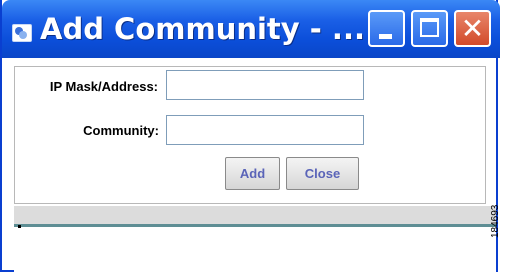 The height and width of the screenshot is (274, 512). I want to click on close-window-button: ✕, so click(472, 28).